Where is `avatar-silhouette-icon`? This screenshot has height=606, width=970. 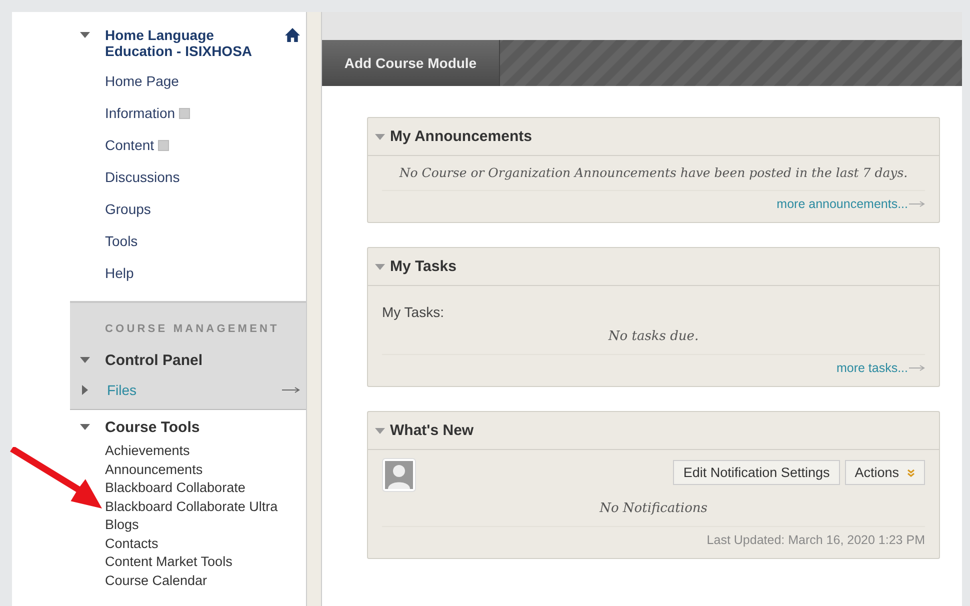 avatar-silhouette-icon is located at coordinates (399, 475).